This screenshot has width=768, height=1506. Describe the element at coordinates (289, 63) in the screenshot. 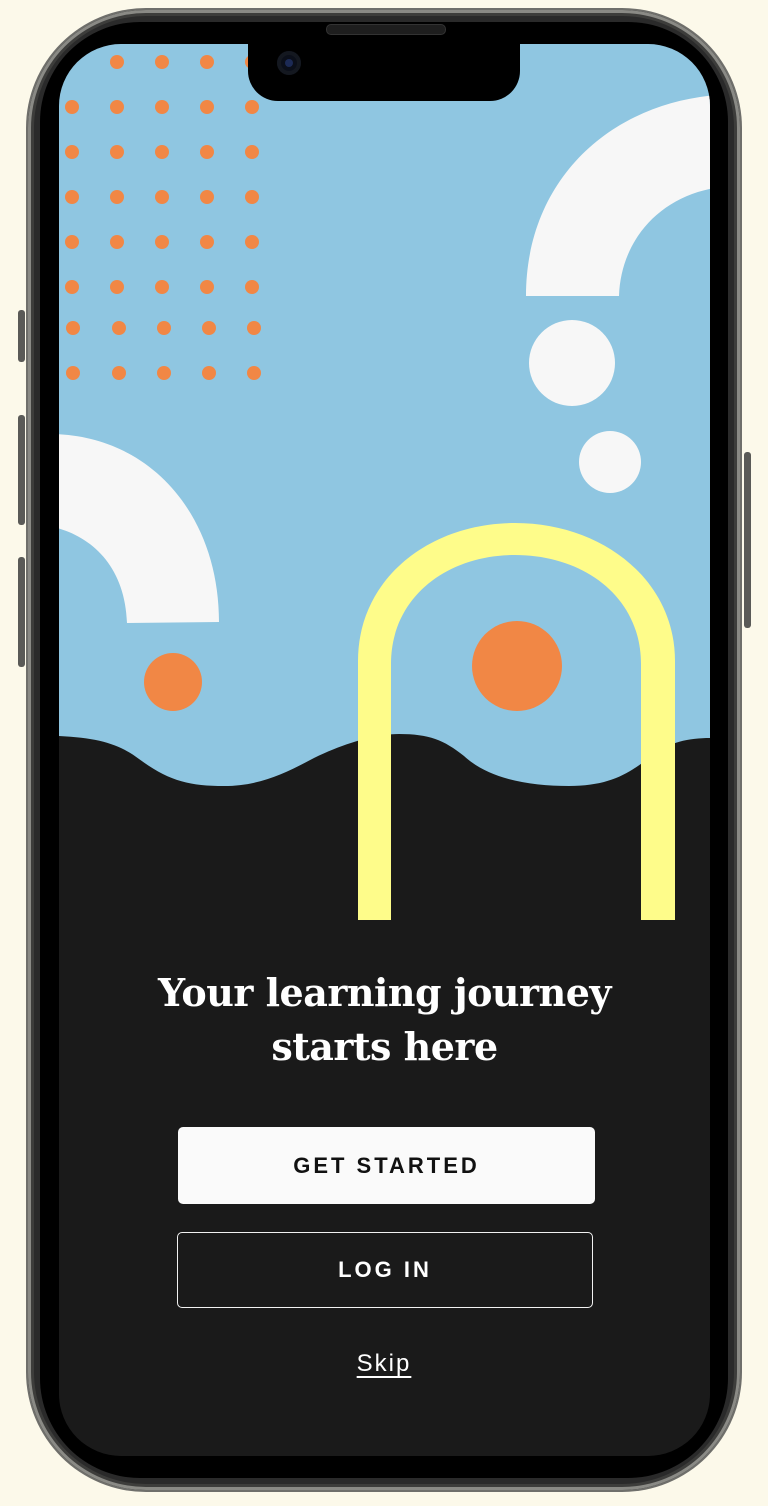

I see `front-camera` at that location.